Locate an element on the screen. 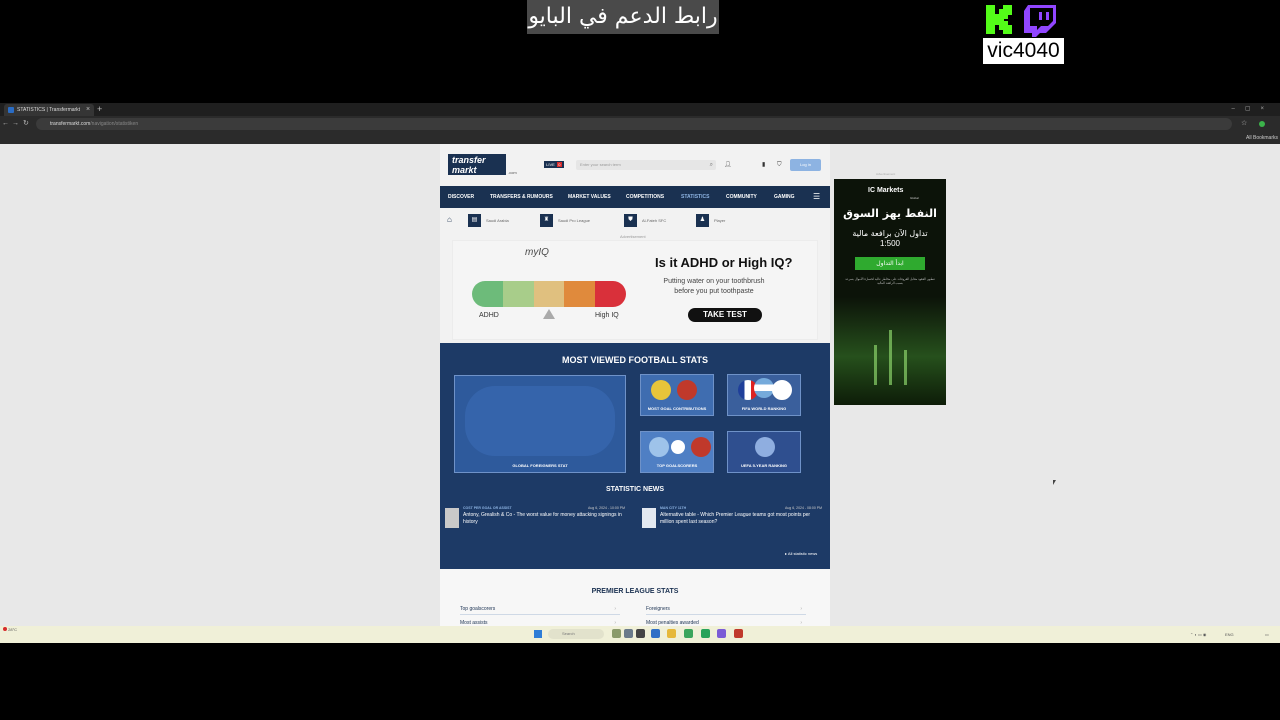  extension-icon is located at coordinates (1262, 124).